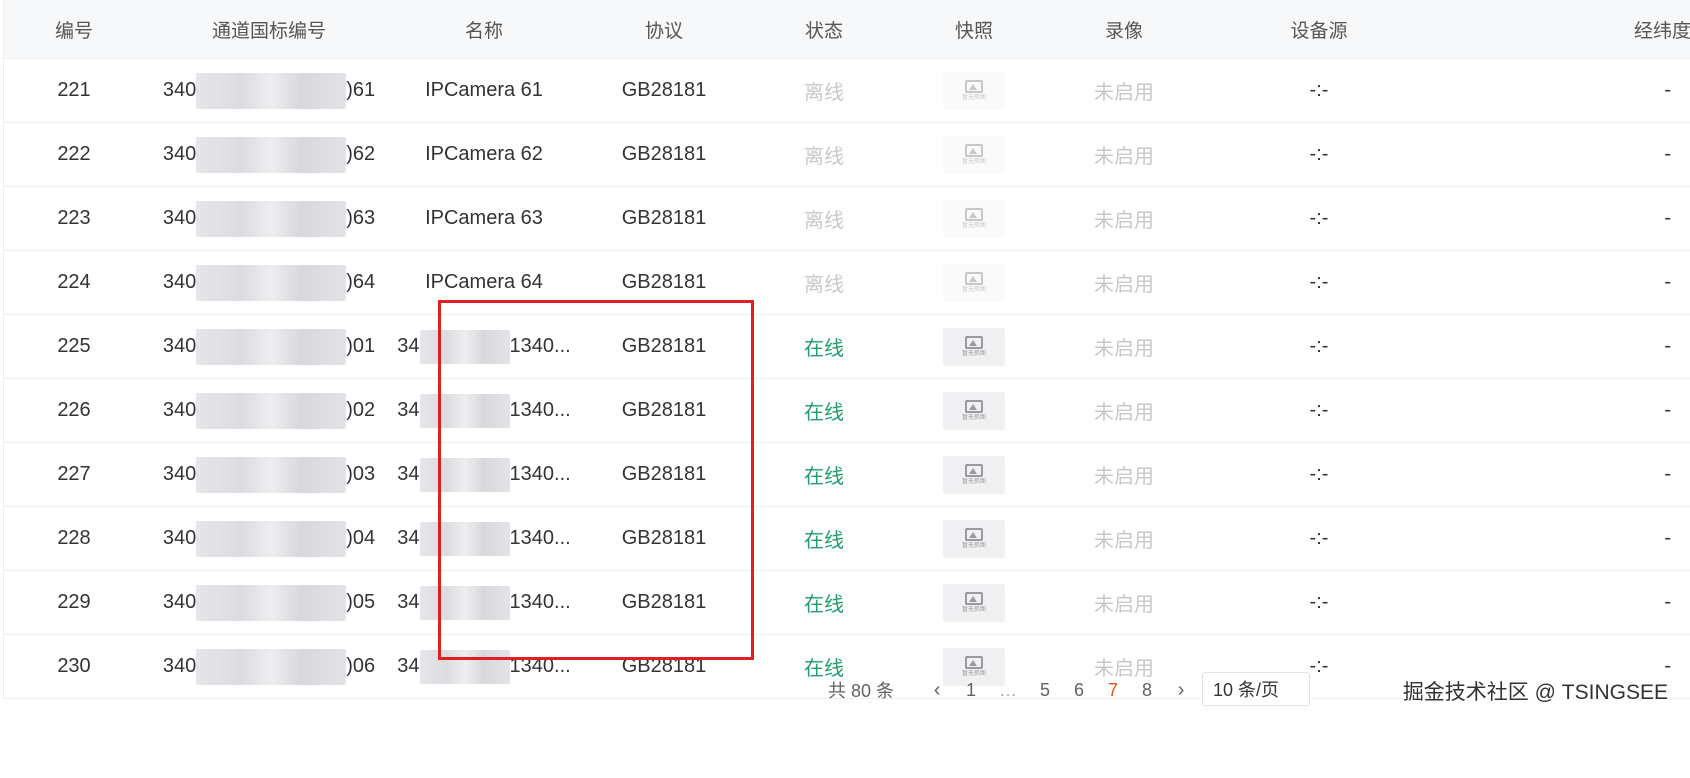 The height and width of the screenshot is (778, 1690). Describe the element at coordinates (1045, 690) in the screenshot. I see `page-5: 5` at that location.